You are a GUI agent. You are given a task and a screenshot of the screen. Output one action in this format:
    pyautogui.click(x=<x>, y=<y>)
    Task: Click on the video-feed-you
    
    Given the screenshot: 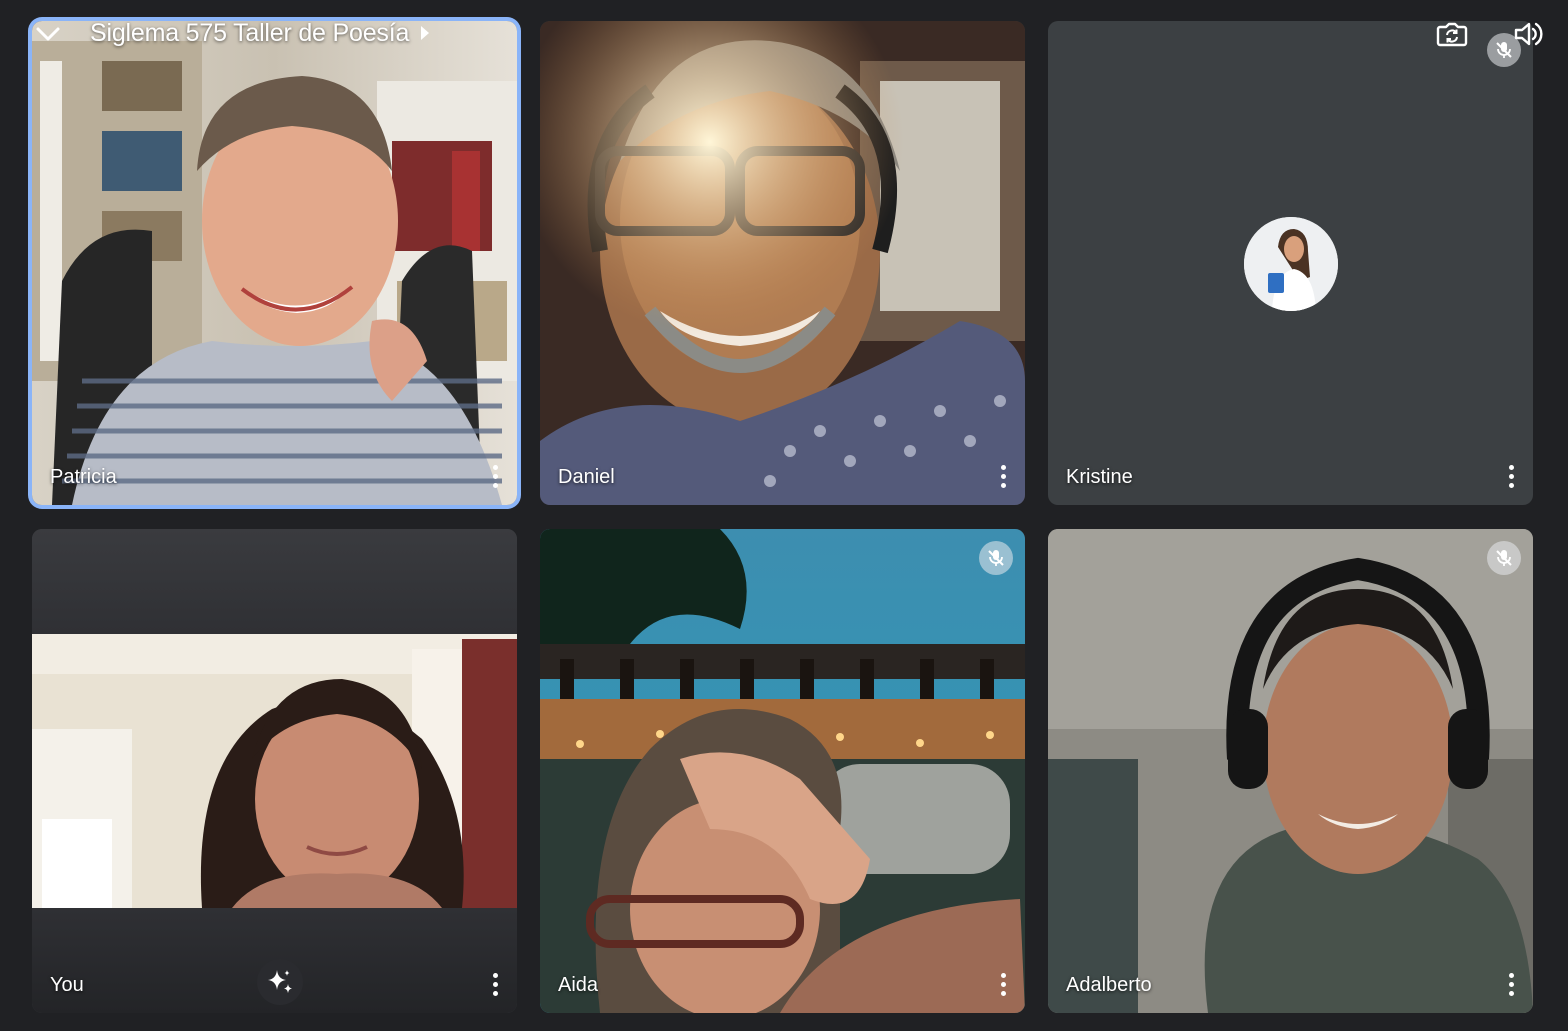 What is the action you would take?
    pyautogui.click(x=274, y=771)
    